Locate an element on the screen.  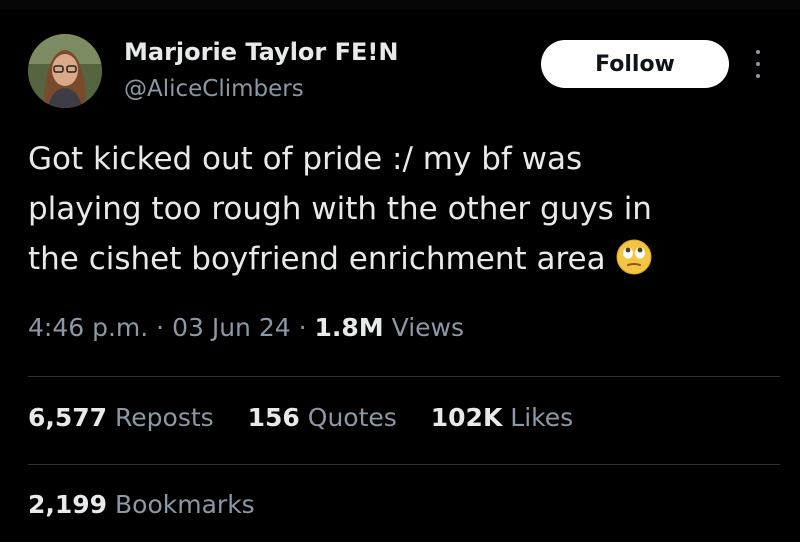
likes-stat: 102K Likes is located at coordinates (502, 417).